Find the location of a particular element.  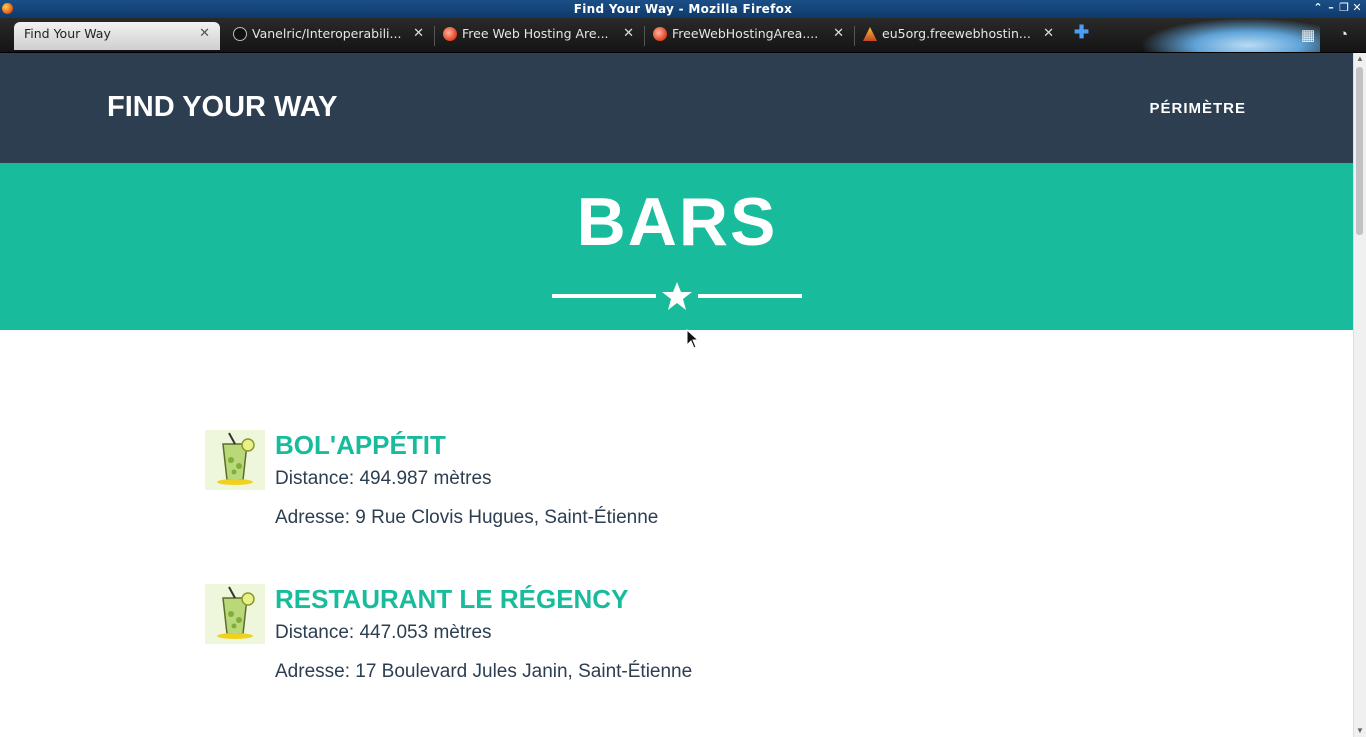

github-icon is located at coordinates (240, 34).